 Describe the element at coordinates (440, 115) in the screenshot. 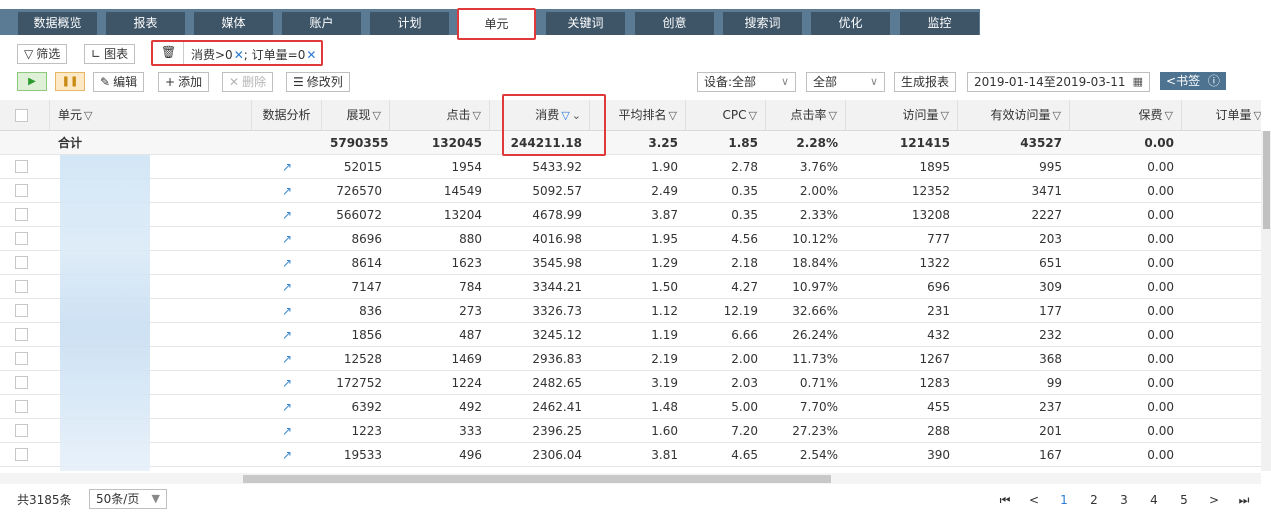

I see `column-header-clicks: 点击 ▽` at that location.